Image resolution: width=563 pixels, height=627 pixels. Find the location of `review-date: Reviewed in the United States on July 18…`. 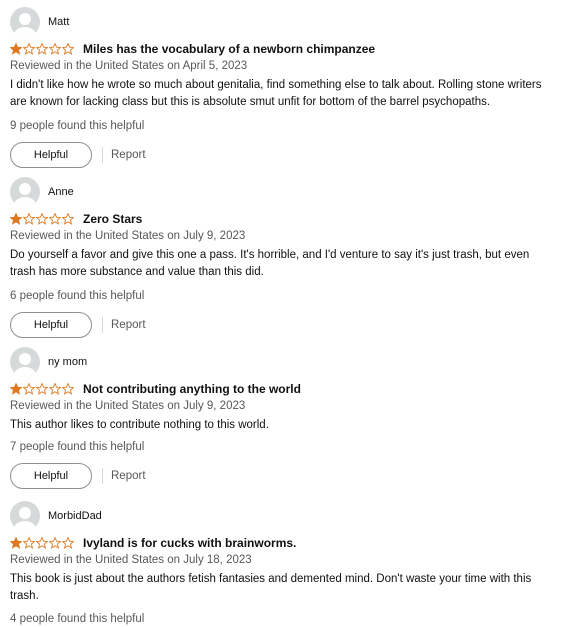

review-date: Reviewed in the United States on July 18… is located at coordinates (131, 560).